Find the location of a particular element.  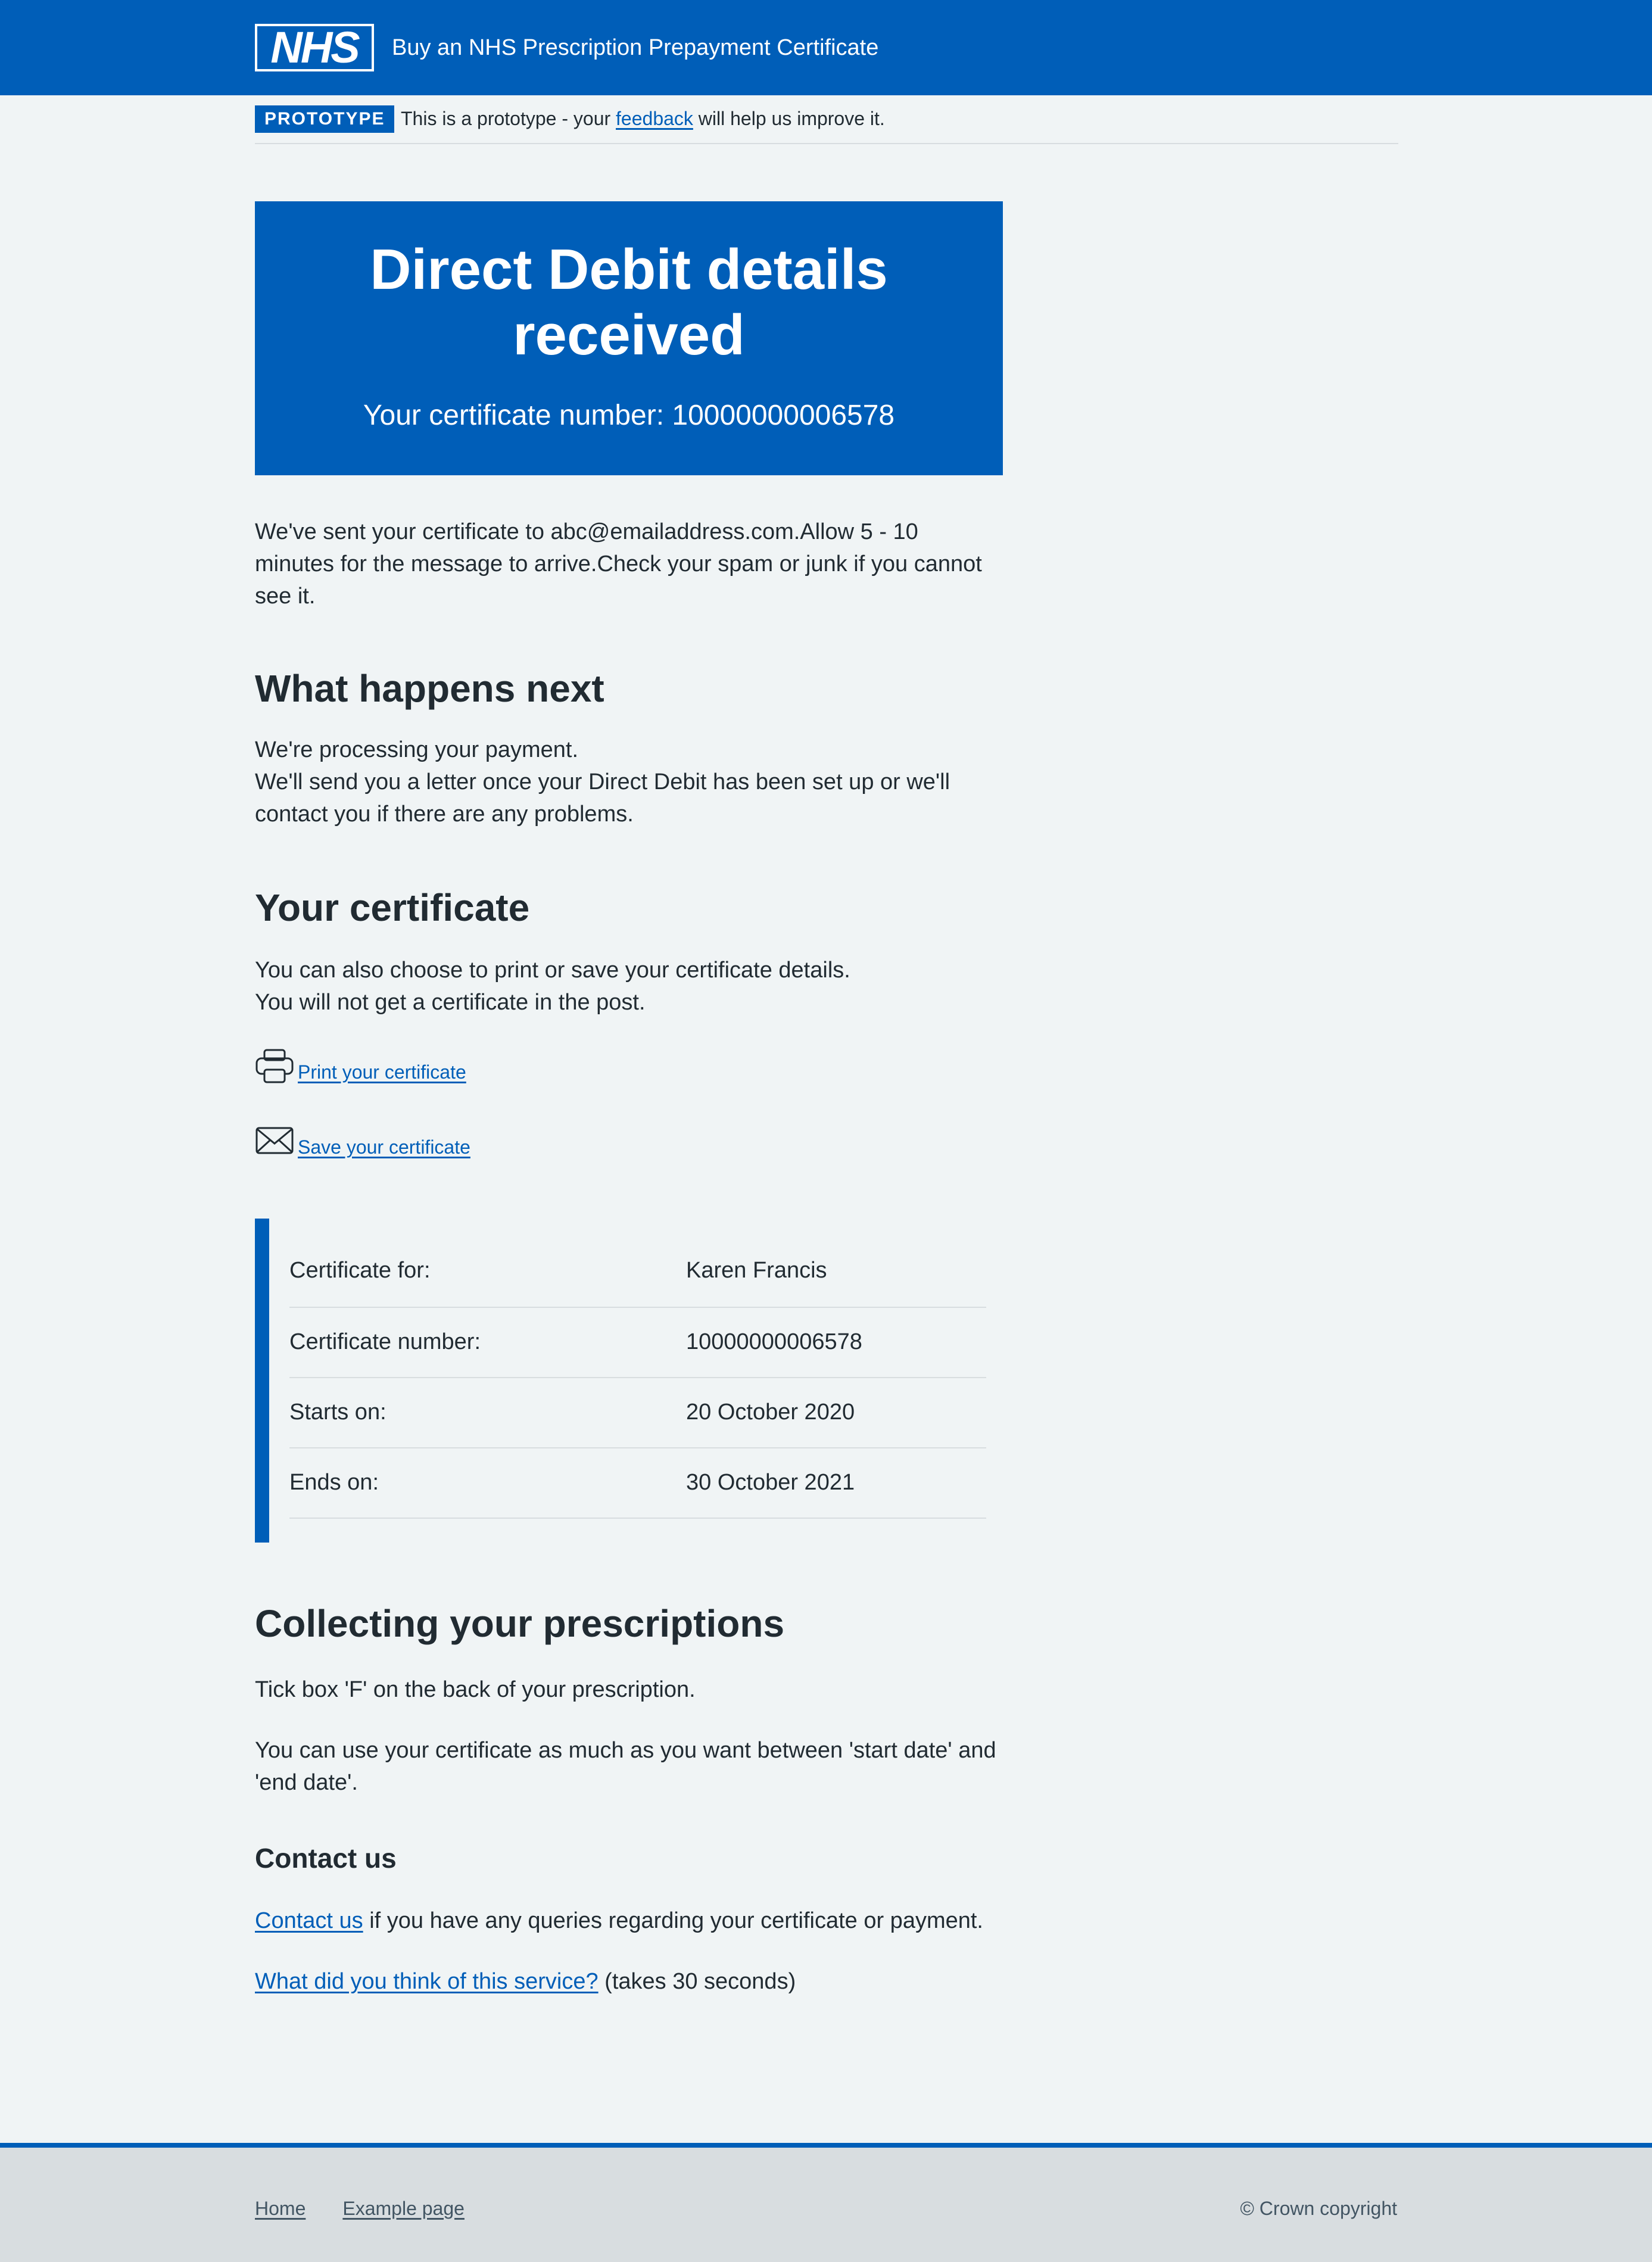

summary-value: Karen Francis is located at coordinates (756, 1270).